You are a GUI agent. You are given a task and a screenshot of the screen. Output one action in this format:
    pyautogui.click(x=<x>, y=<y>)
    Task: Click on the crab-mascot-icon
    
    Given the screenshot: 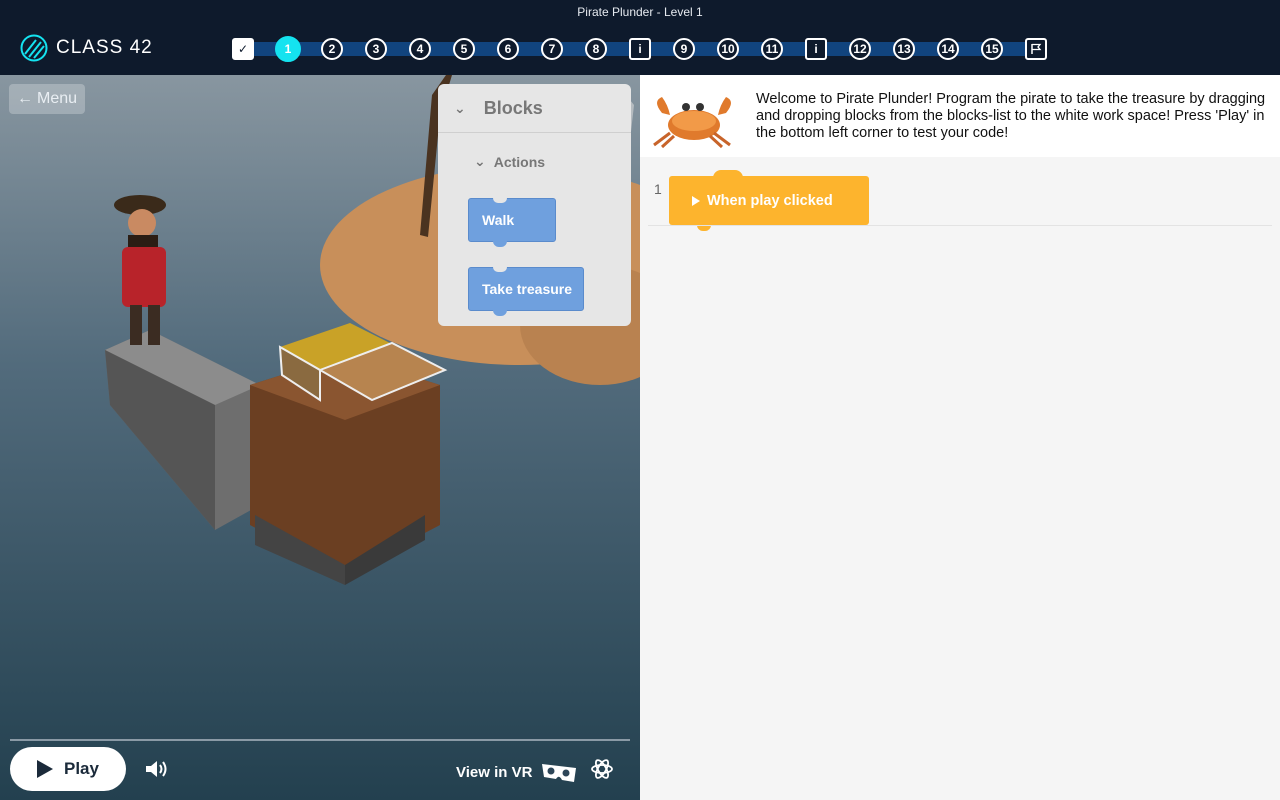 What is the action you would take?
    pyautogui.click(x=692, y=123)
    